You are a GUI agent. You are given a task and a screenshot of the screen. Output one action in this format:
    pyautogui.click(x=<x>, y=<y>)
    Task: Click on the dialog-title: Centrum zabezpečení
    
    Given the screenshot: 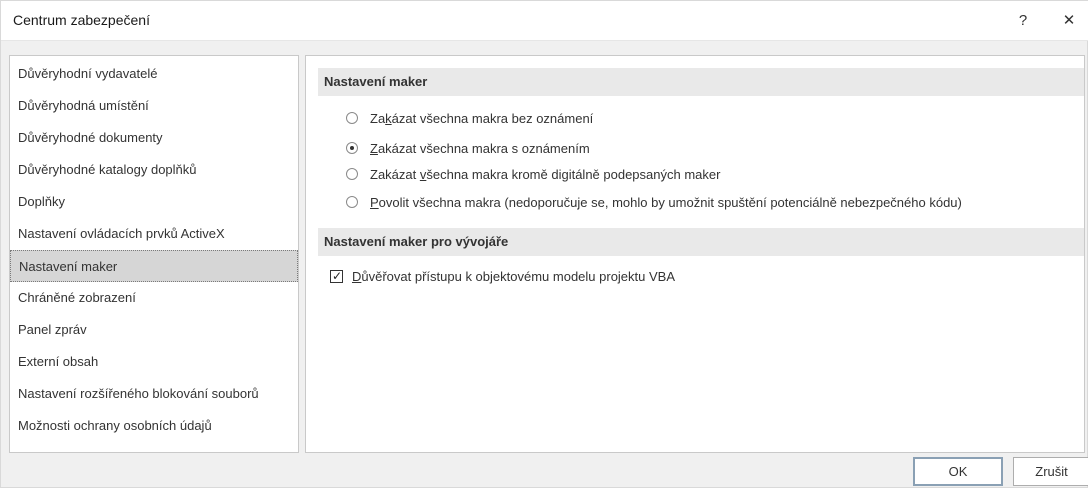 What is the action you would take?
    pyautogui.click(x=81, y=20)
    